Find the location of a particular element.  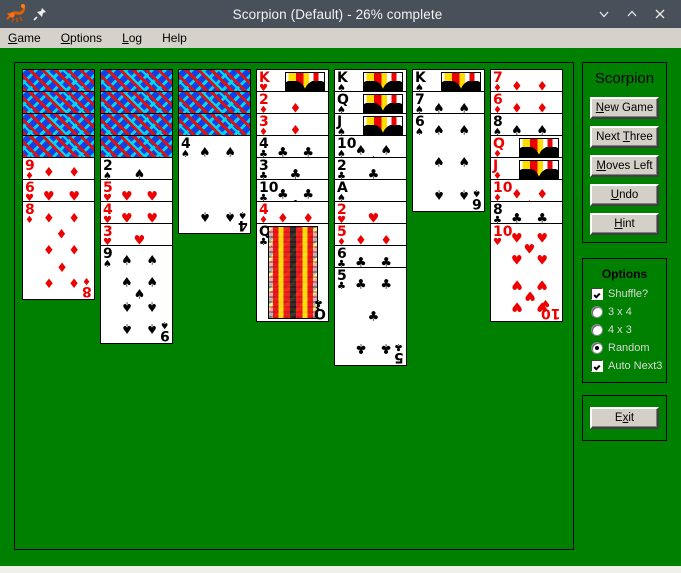

button-moves-left: Moves Left is located at coordinates (624, 166).